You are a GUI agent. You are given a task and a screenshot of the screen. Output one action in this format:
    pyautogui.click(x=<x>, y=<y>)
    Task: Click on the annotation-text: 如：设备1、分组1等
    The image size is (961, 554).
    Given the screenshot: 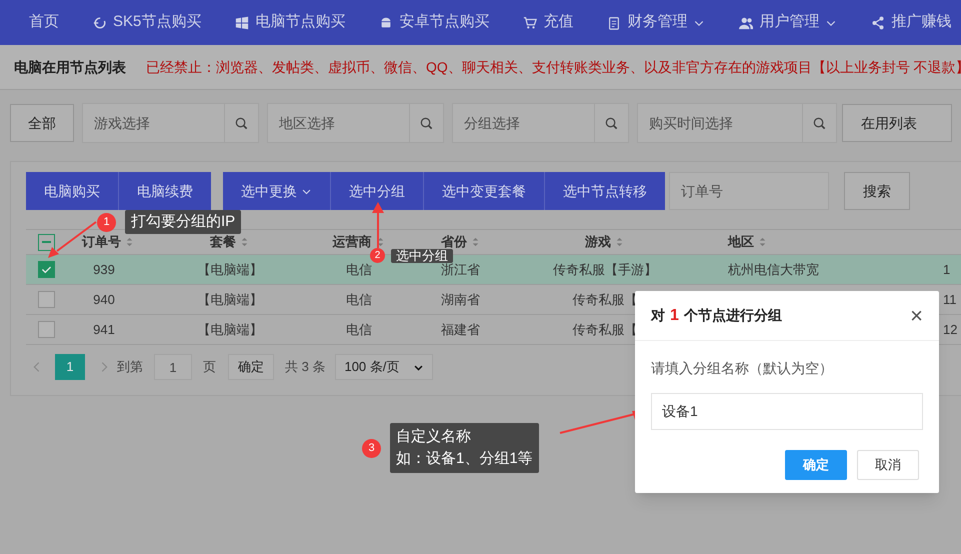 What is the action you would take?
    pyautogui.click(x=464, y=459)
    